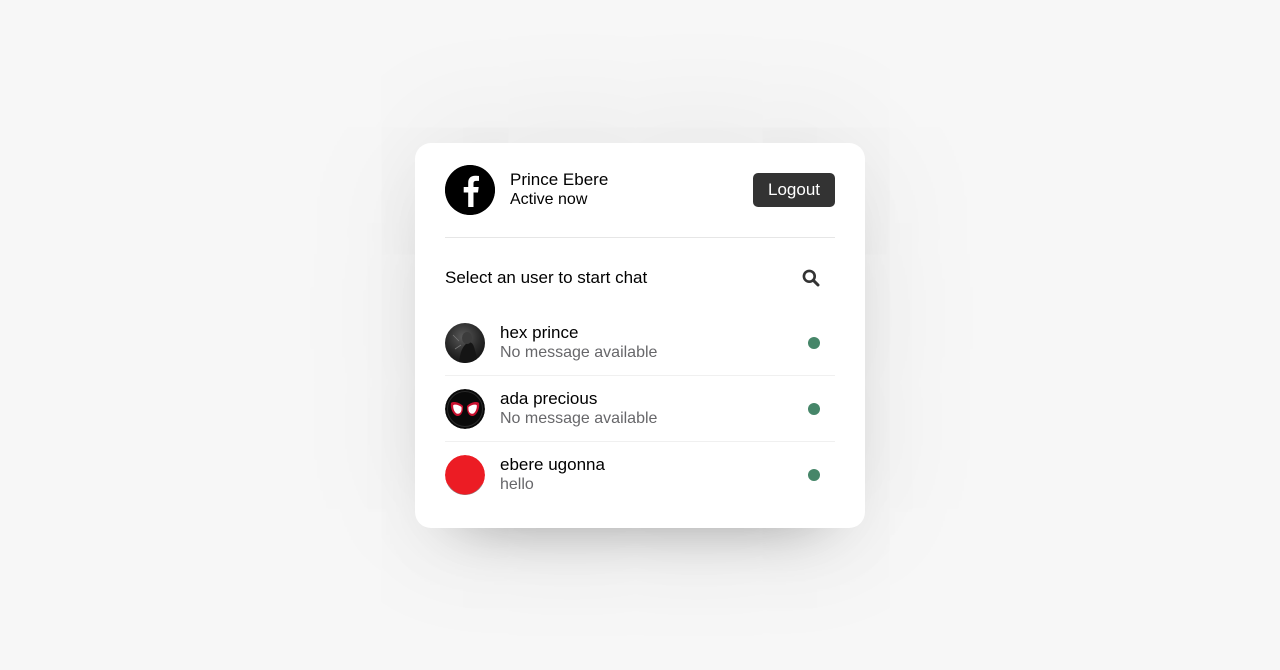 The image size is (1280, 670). What do you see at coordinates (559, 190) in the screenshot?
I see `profile-details: Prince Ebere Active now` at bounding box center [559, 190].